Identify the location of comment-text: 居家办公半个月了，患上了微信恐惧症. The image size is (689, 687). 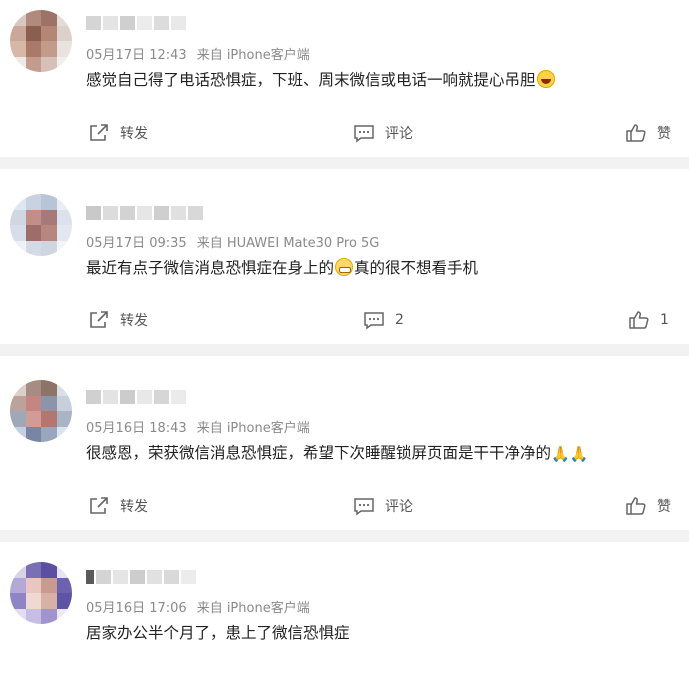
(218, 633).